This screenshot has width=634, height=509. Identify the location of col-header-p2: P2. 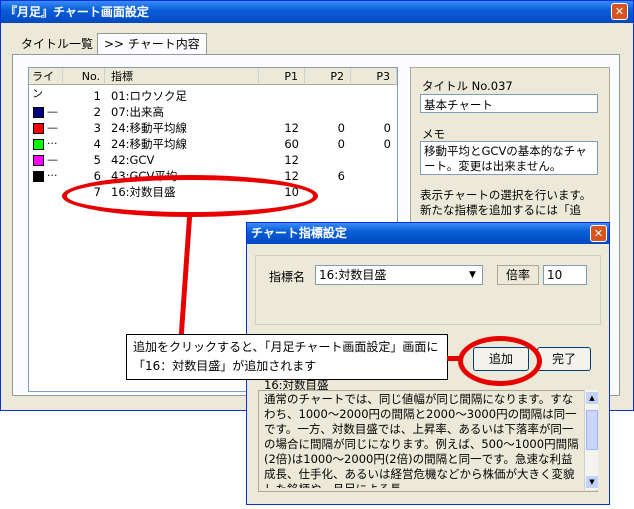
(328, 76).